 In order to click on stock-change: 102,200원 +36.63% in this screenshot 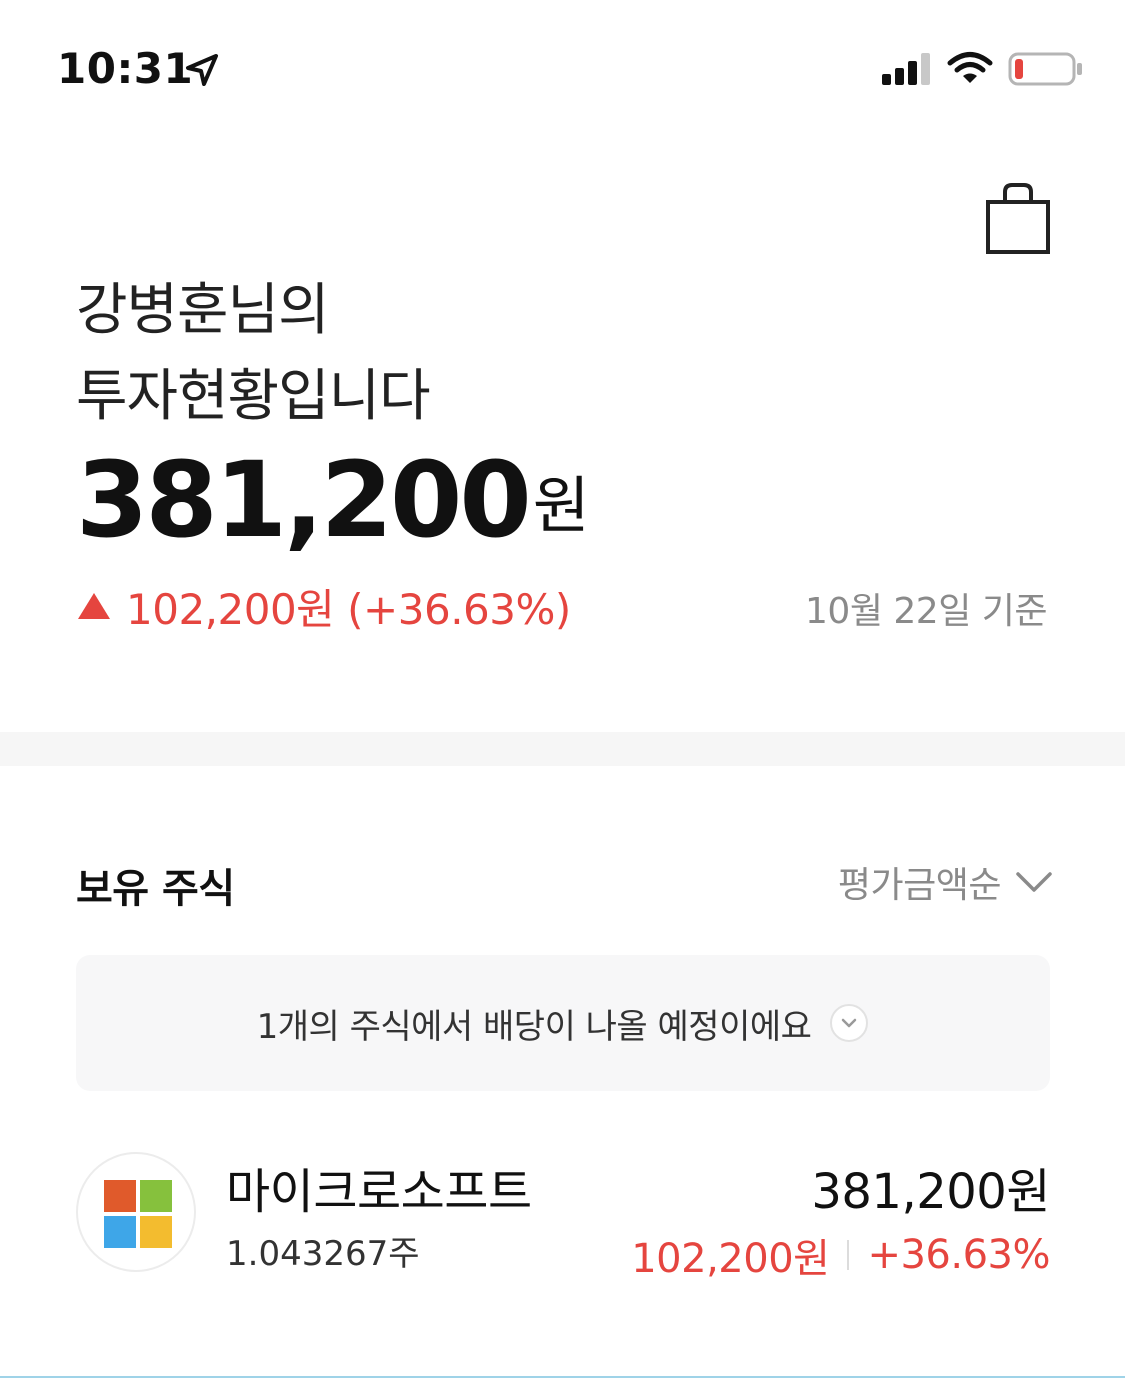, I will do `click(840, 1255)`.